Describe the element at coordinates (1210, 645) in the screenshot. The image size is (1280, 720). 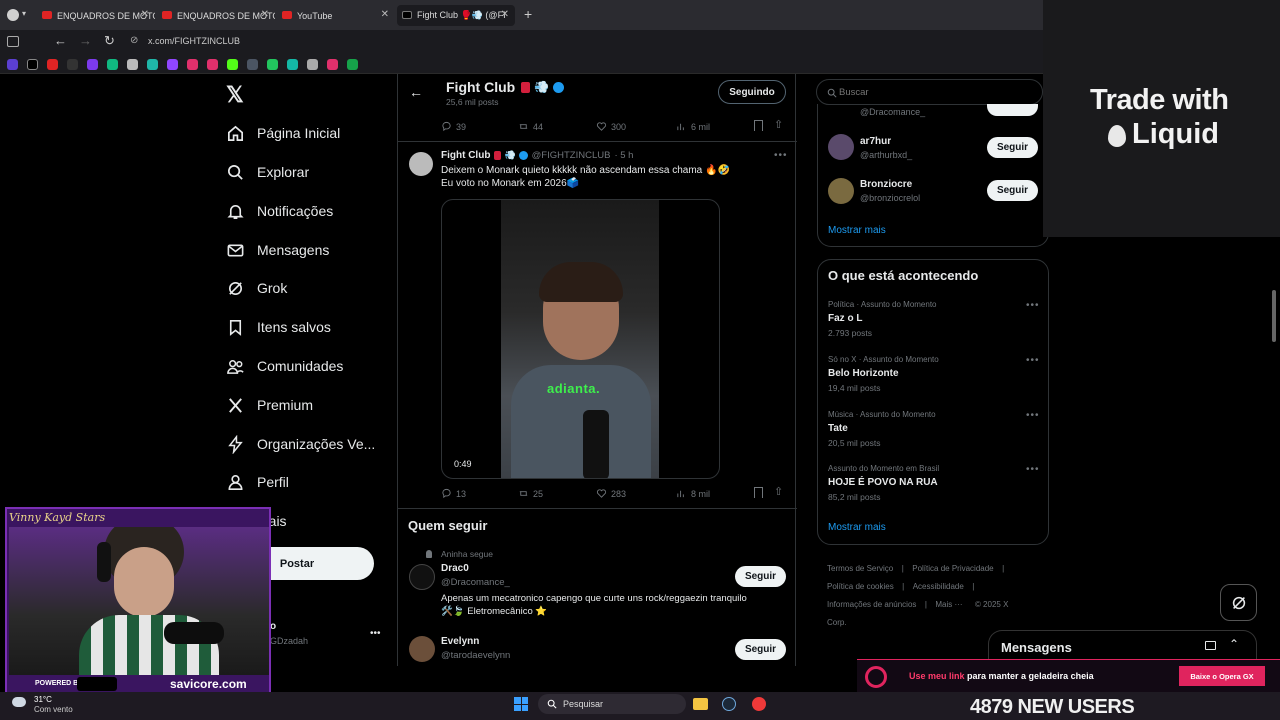
I see `new-message-icon` at that location.